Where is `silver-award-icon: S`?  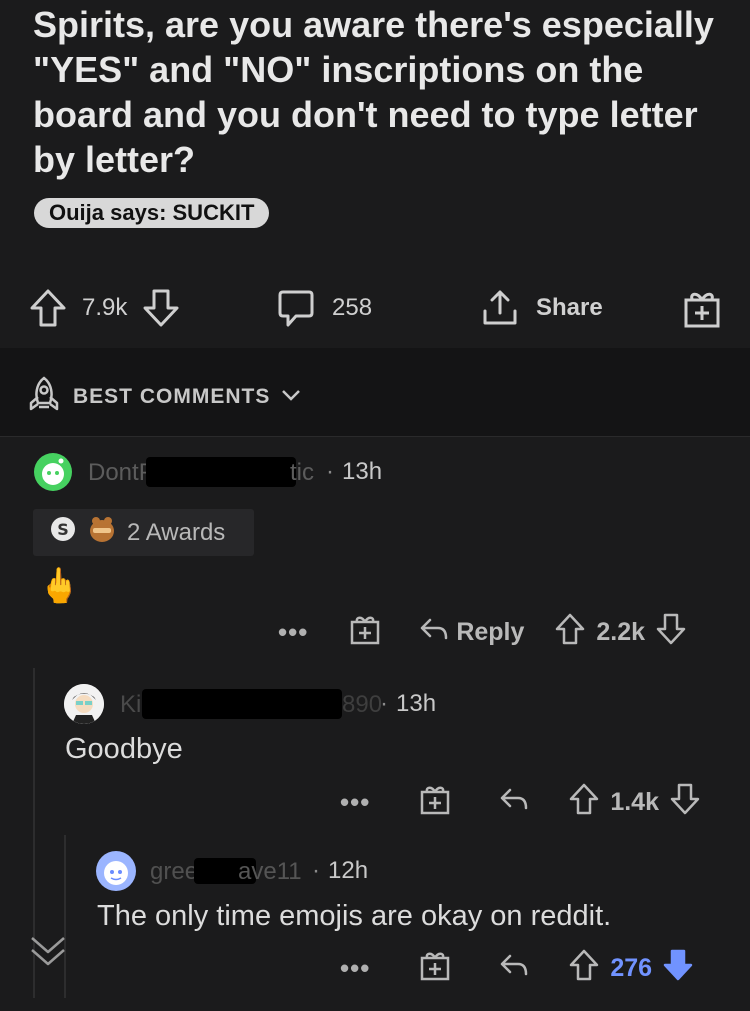 silver-award-icon: S is located at coordinates (63, 532).